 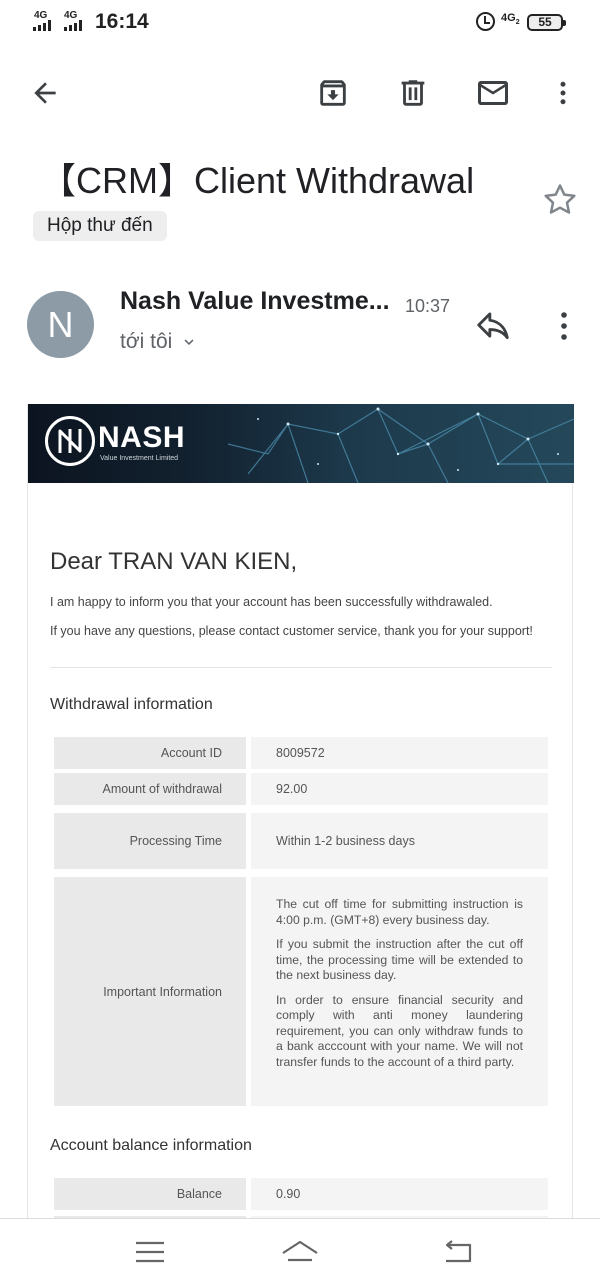 I want to click on greeting: Dear TRAN VAN KIEN,, so click(x=174, y=561).